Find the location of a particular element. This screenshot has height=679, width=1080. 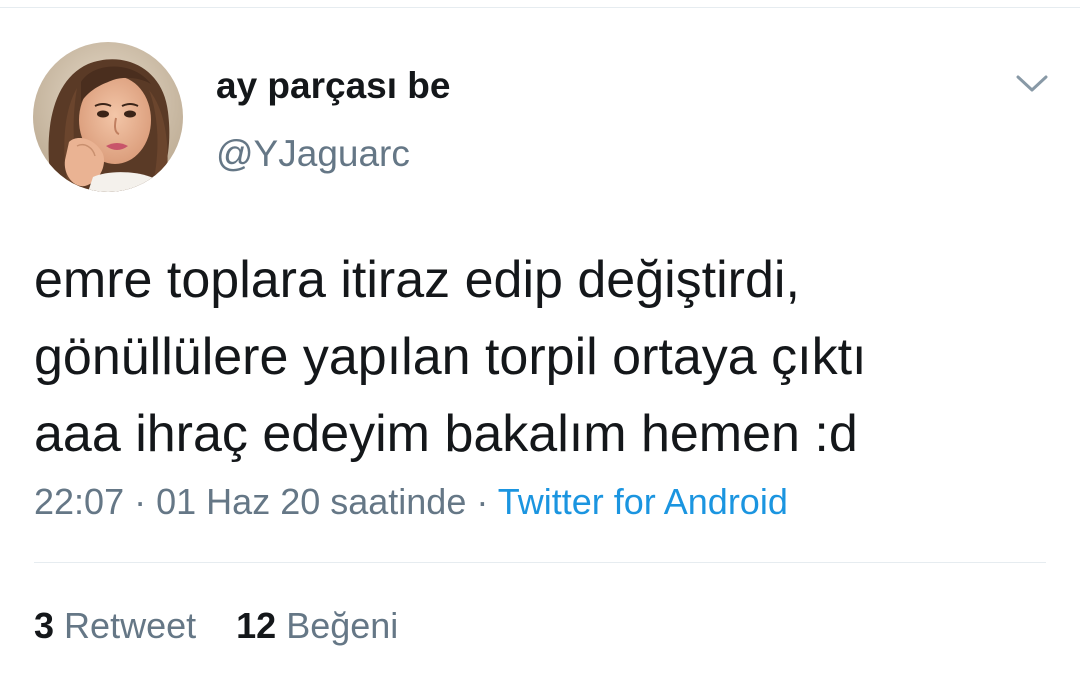

like-count: 12 is located at coordinates (256, 625).